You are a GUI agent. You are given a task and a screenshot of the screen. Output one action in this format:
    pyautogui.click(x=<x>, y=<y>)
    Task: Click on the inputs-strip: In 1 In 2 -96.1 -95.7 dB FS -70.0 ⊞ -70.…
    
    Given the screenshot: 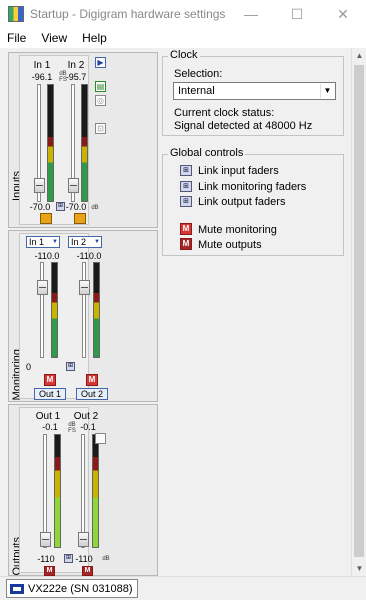 What is the action you would take?
    pyautogui.click(x=59, y=140)
    